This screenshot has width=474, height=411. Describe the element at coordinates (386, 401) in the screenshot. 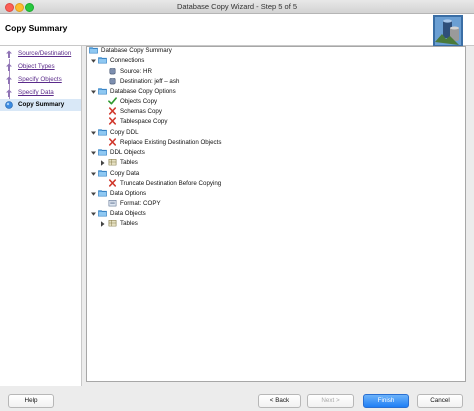

I see `finish-button: Finish` at that location.